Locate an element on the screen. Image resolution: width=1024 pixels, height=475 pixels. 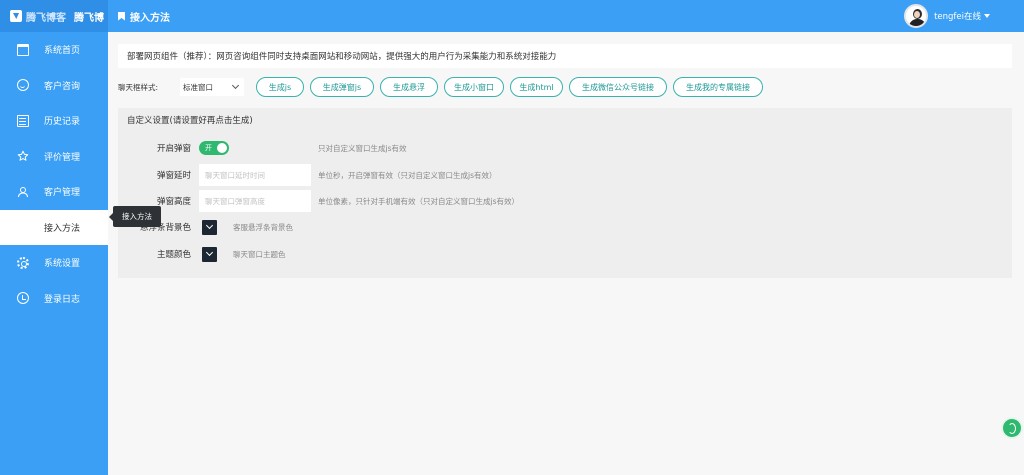
generate-html-button: 生成html is located at coordinates (536, 87).